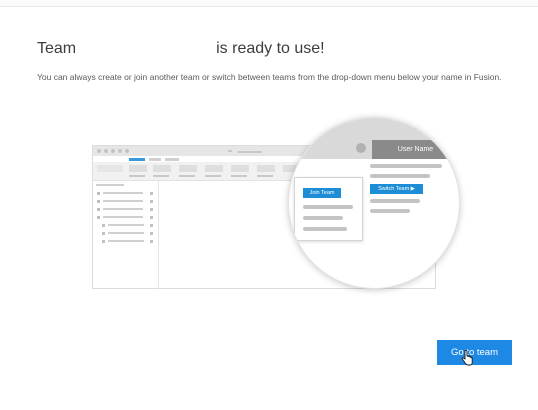 The width and height of the screenshot is (538, 410). Describe the element at coordinates (250, 152) in the screenshot. I see `titlebar-text` at that location.